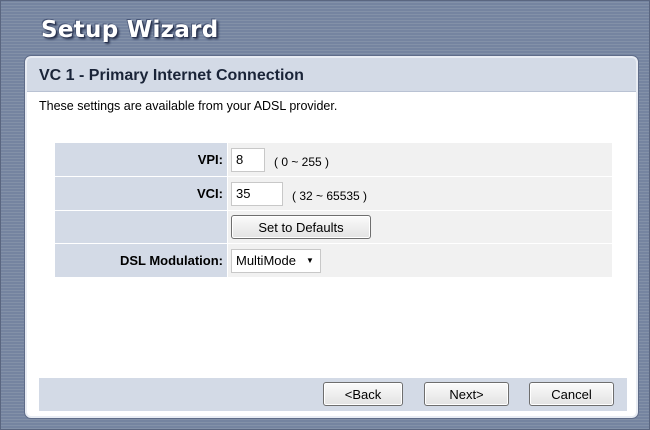 The height and width of the screenshot is (430, 650). Describe the element at coordinates (141, 260) in the screenshot. I see `modulation-label: DSL Modulation:` at that location.